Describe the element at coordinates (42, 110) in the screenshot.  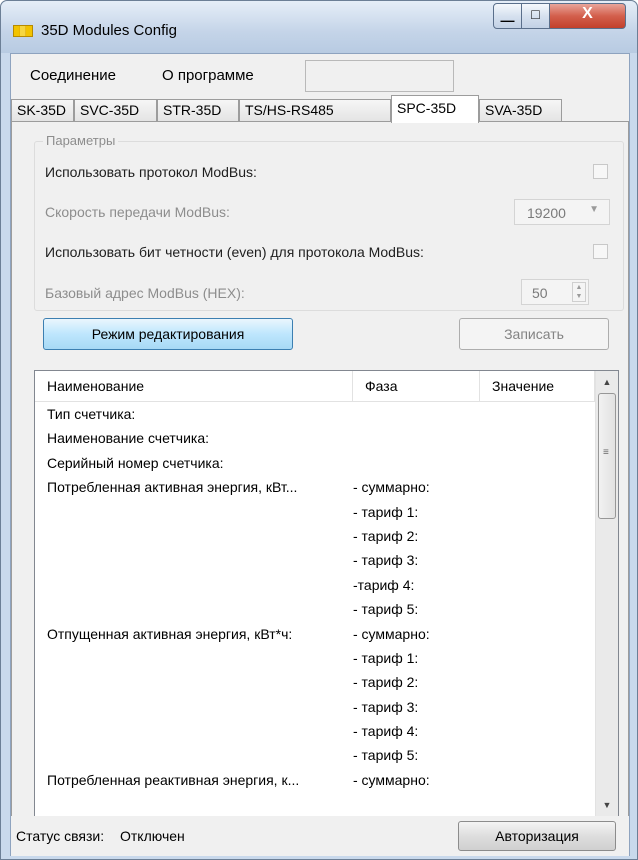
I see `tab-sk-35d: SK-35D` at that location.